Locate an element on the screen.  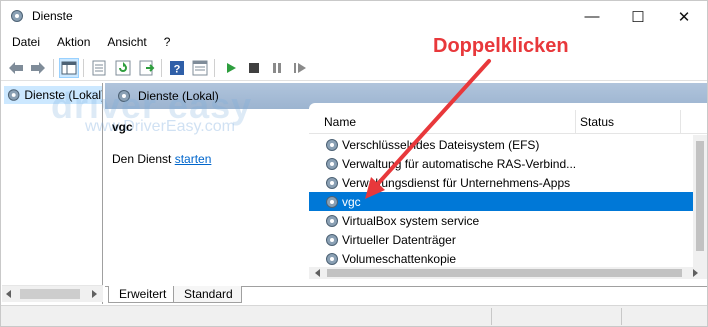
console-tree: Dienste (Lokal) is located at coordinates (52, 193).